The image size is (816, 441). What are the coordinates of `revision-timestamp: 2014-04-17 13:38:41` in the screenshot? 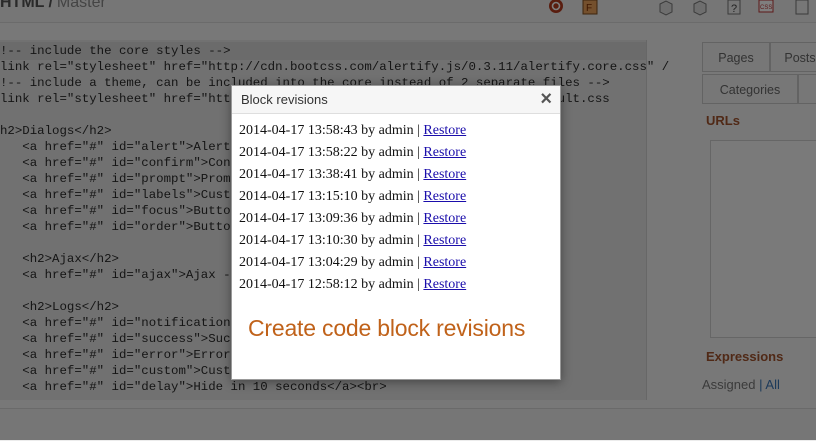 It's located at (298, 174).